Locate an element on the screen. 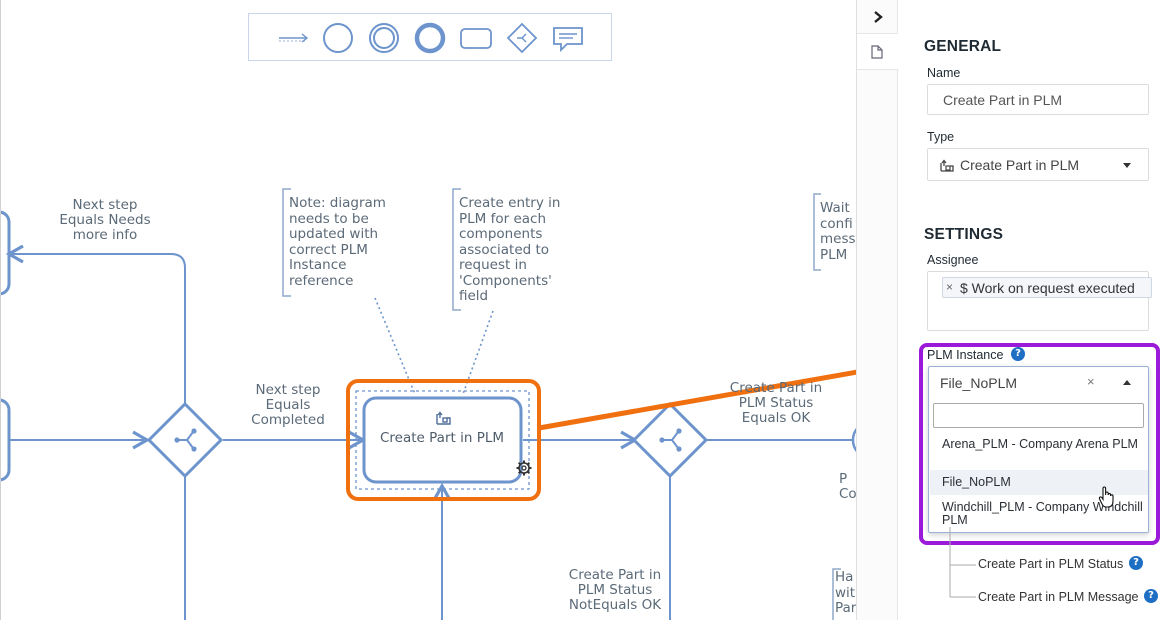 The width and height of the screenshot is (1166, 620). note-wait: Wait confi mess PLM is located at coordinates (838, 232).